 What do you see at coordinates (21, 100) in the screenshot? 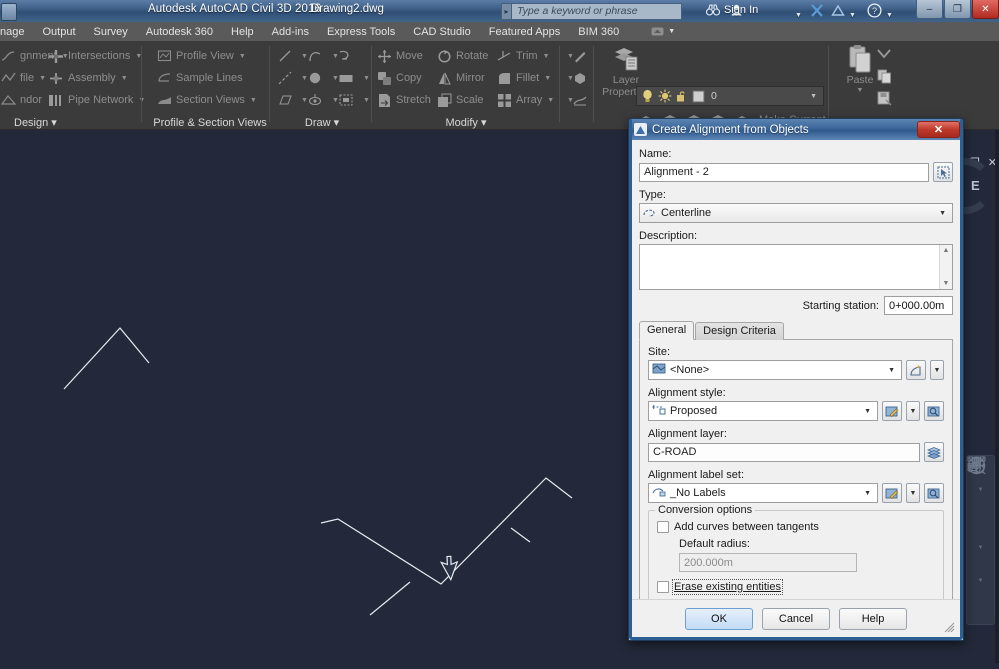
I see `ribbon-button-corridor: ndor` at bounding box center [21, 100].